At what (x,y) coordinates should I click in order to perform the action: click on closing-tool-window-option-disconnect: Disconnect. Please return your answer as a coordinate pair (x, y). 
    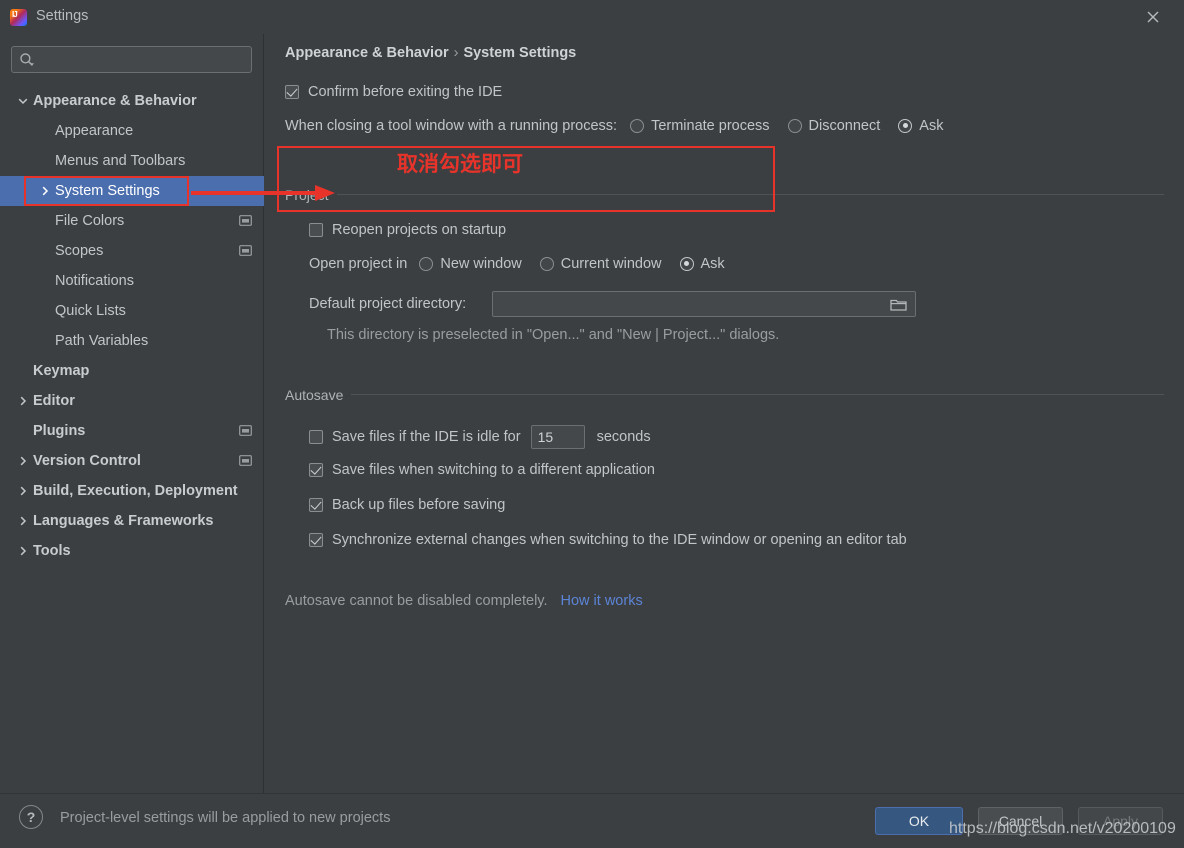
    Looking at the image, I should click on (833, 126).